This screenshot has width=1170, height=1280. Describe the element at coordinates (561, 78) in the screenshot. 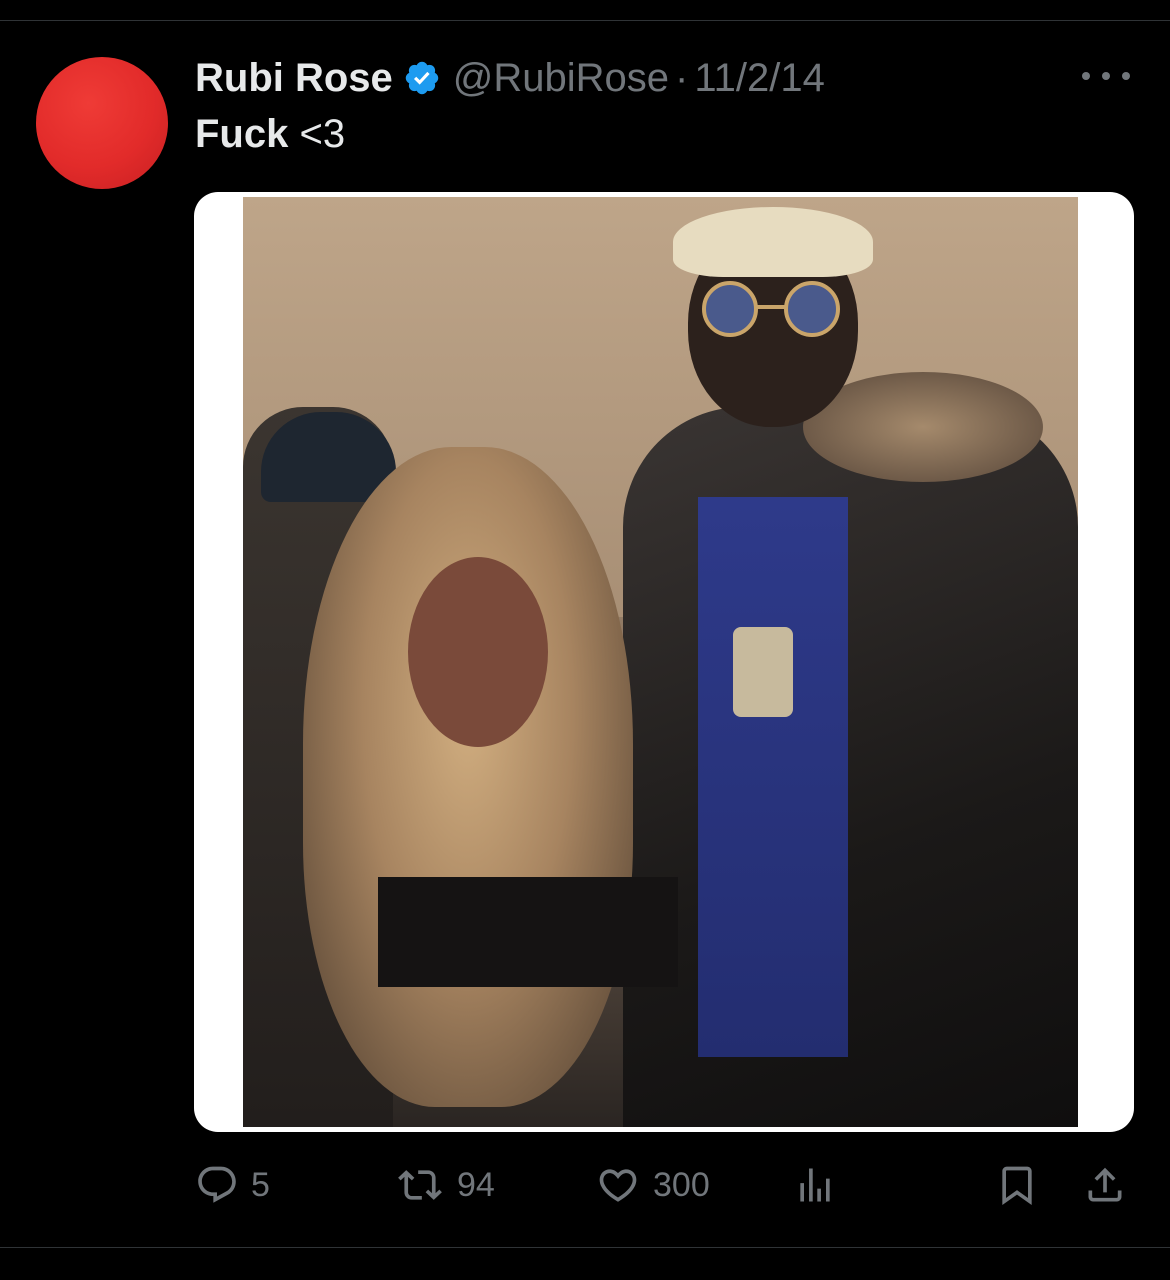

I see `author-handle: @RubiRose` at that location.